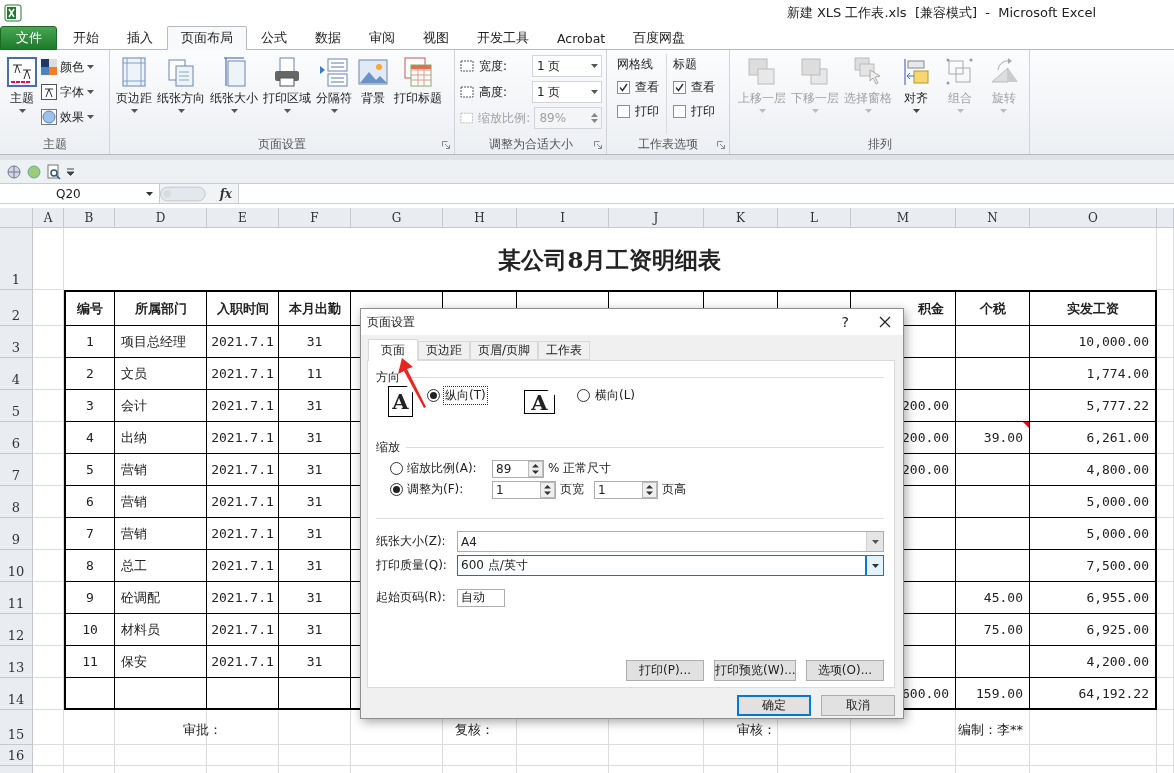 The height and width of the screenshot is (773, 1174). Describe the element at coordinates (564, 350) in the screenshot. I see `dialog-tab: 工作表` at that location.